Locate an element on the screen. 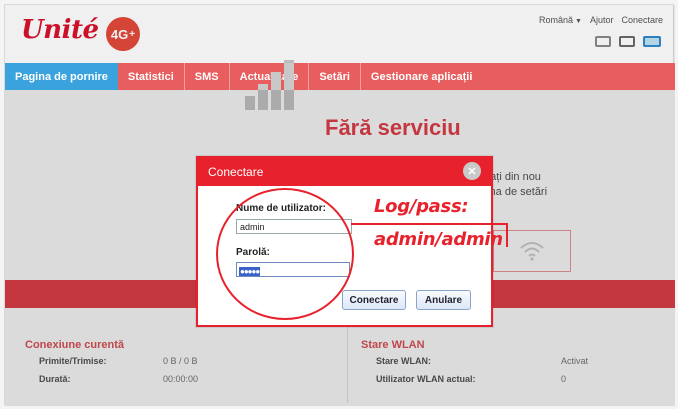  dialog-title: Conectare is located at coordinates (236, 172).